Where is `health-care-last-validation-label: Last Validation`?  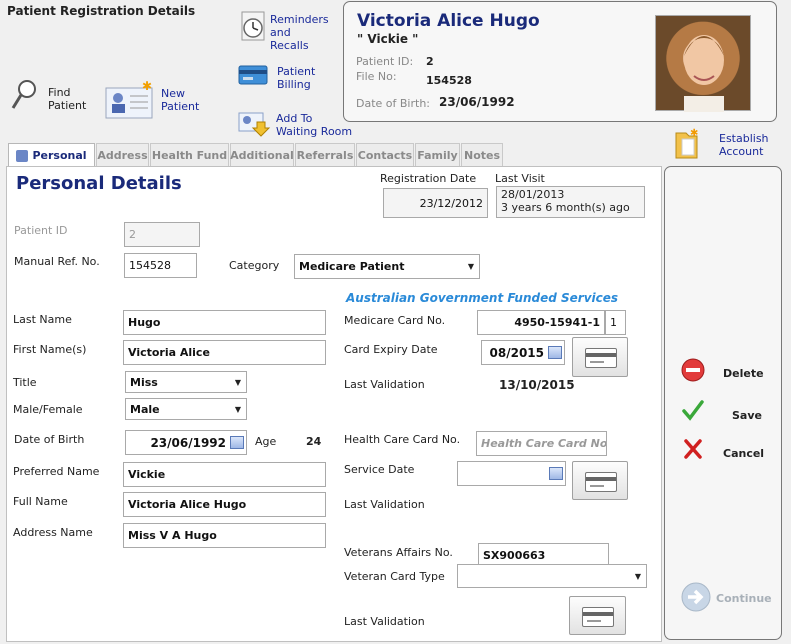 health-care-last-validation-label: Last Validation is located at coordinates (384, 504).